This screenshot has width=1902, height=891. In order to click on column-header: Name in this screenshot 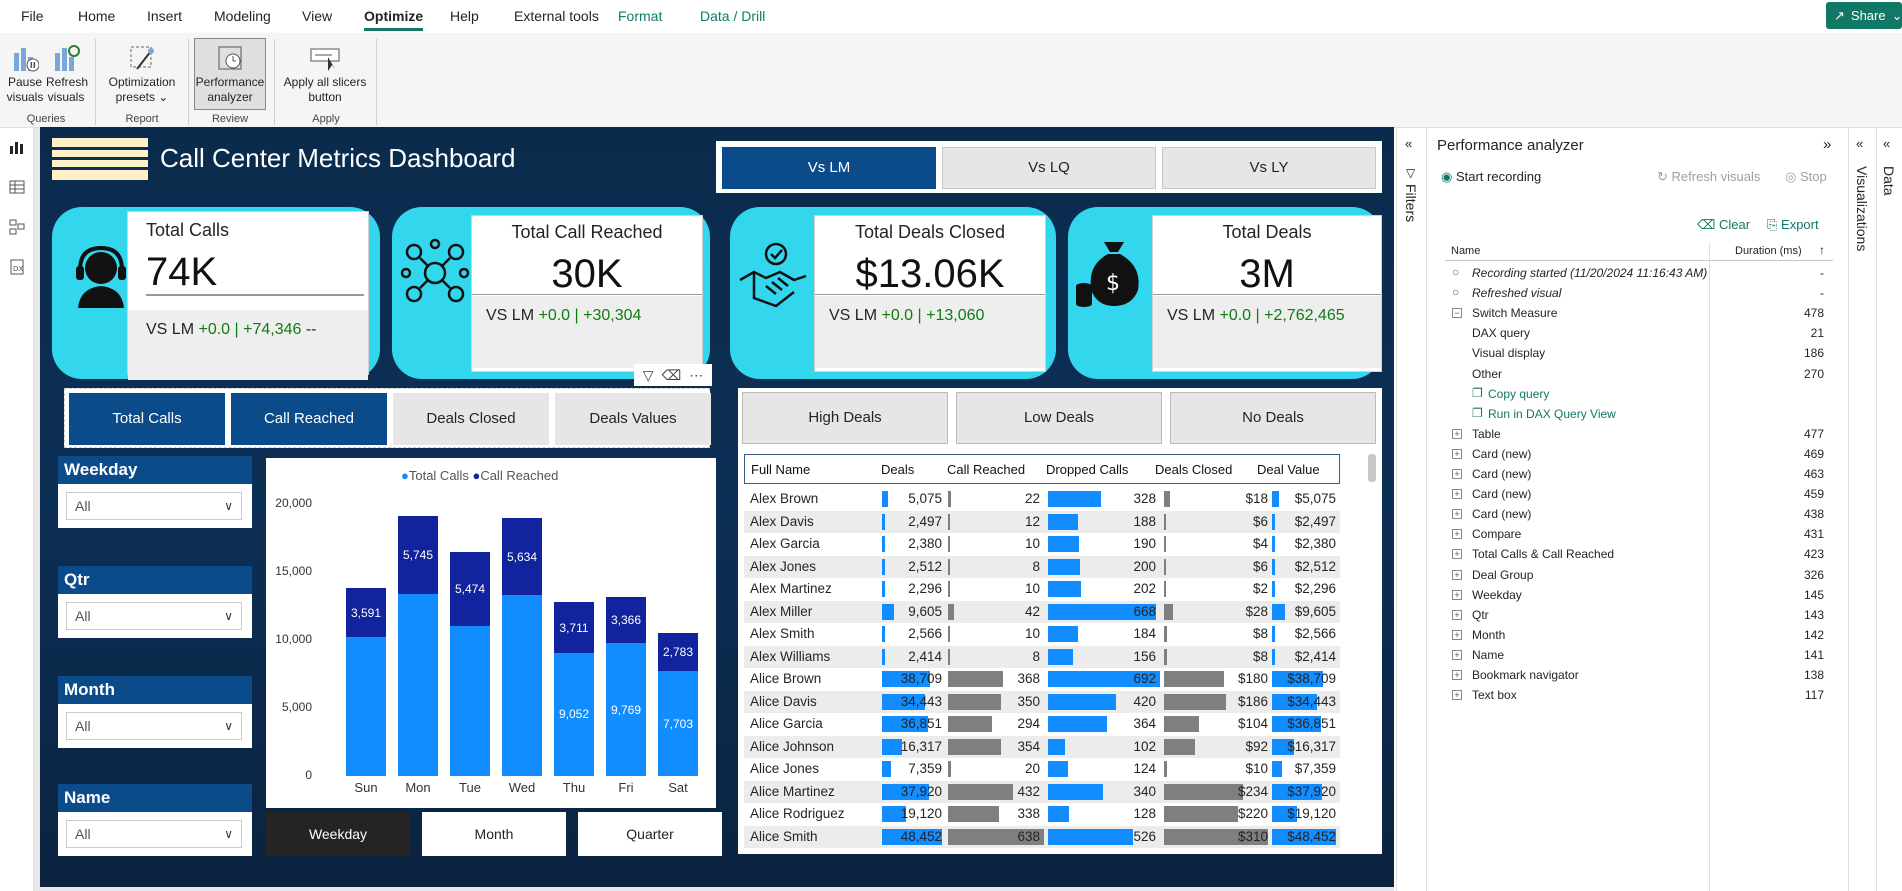, I will do `click(1465, 251)`.